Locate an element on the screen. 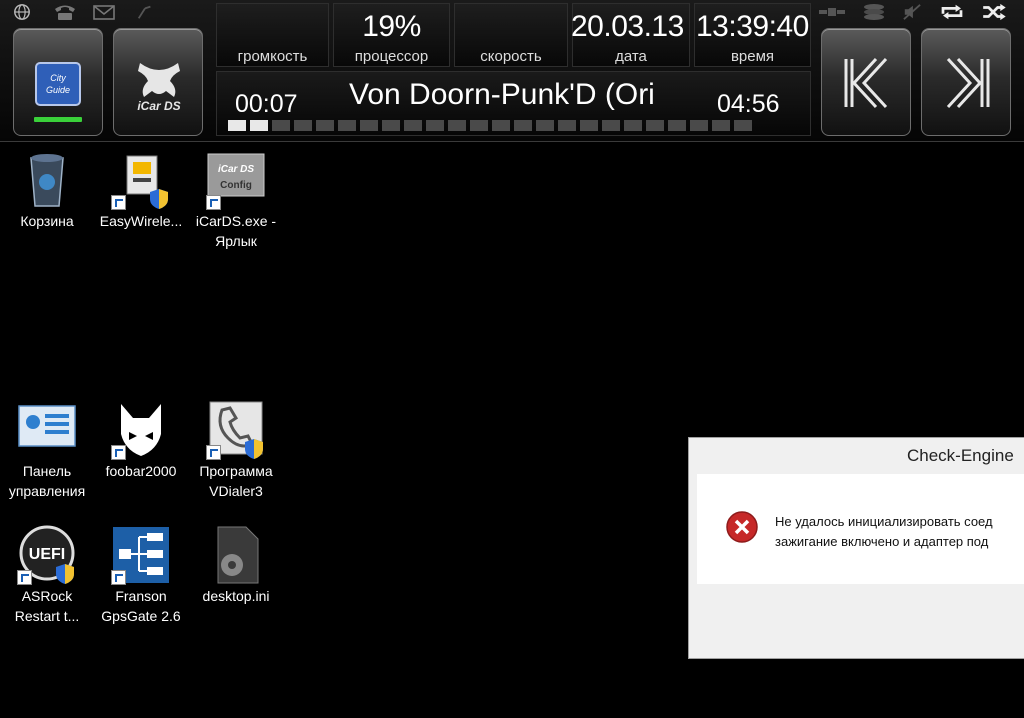 The height and width of the screenshot is (718, 1024). track-title: Von Doorn-Punk'D (Ori is located at coordinates (502, 94).